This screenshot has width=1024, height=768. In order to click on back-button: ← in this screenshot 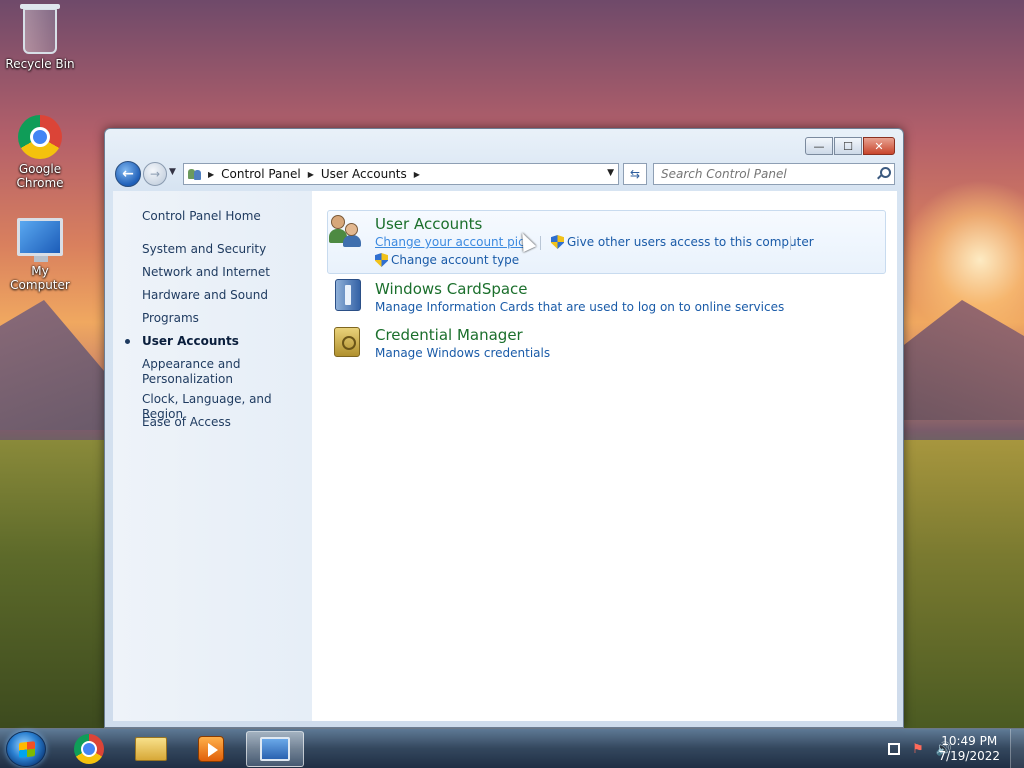, I will do `click(128, 174)`.